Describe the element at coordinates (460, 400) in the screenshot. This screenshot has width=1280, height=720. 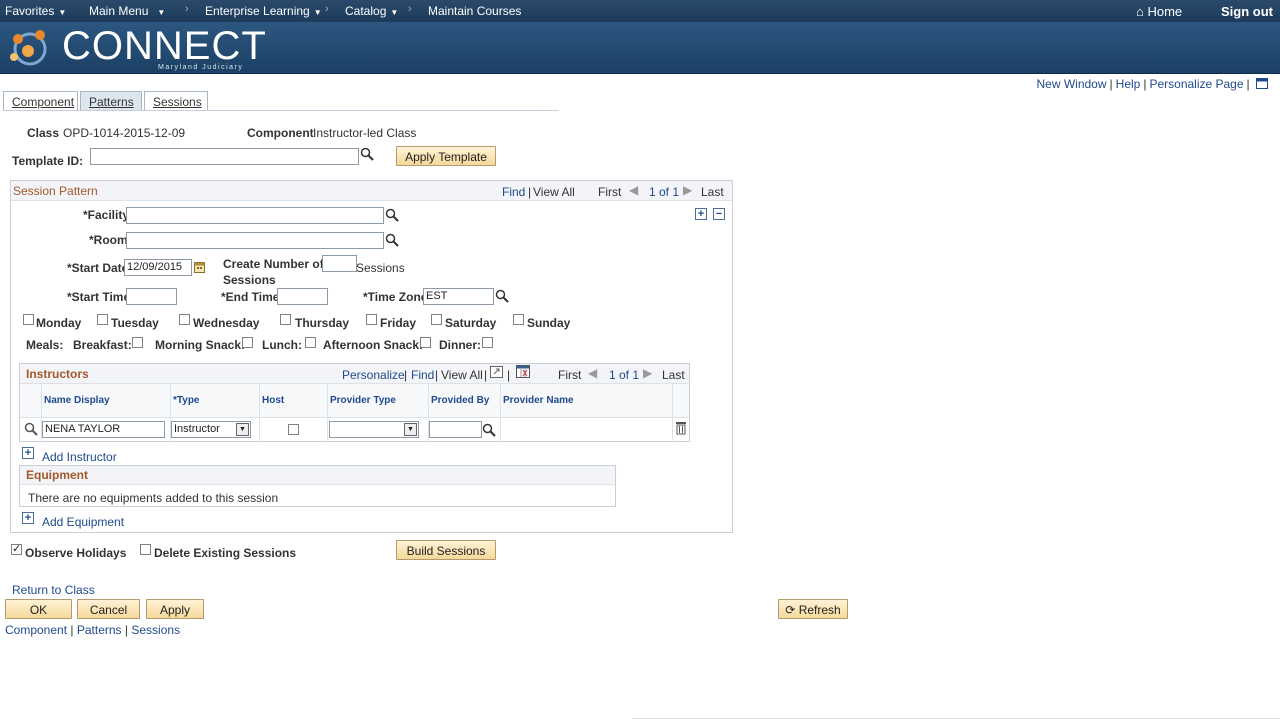
I see `col-provided-by: Provided By` at that location.